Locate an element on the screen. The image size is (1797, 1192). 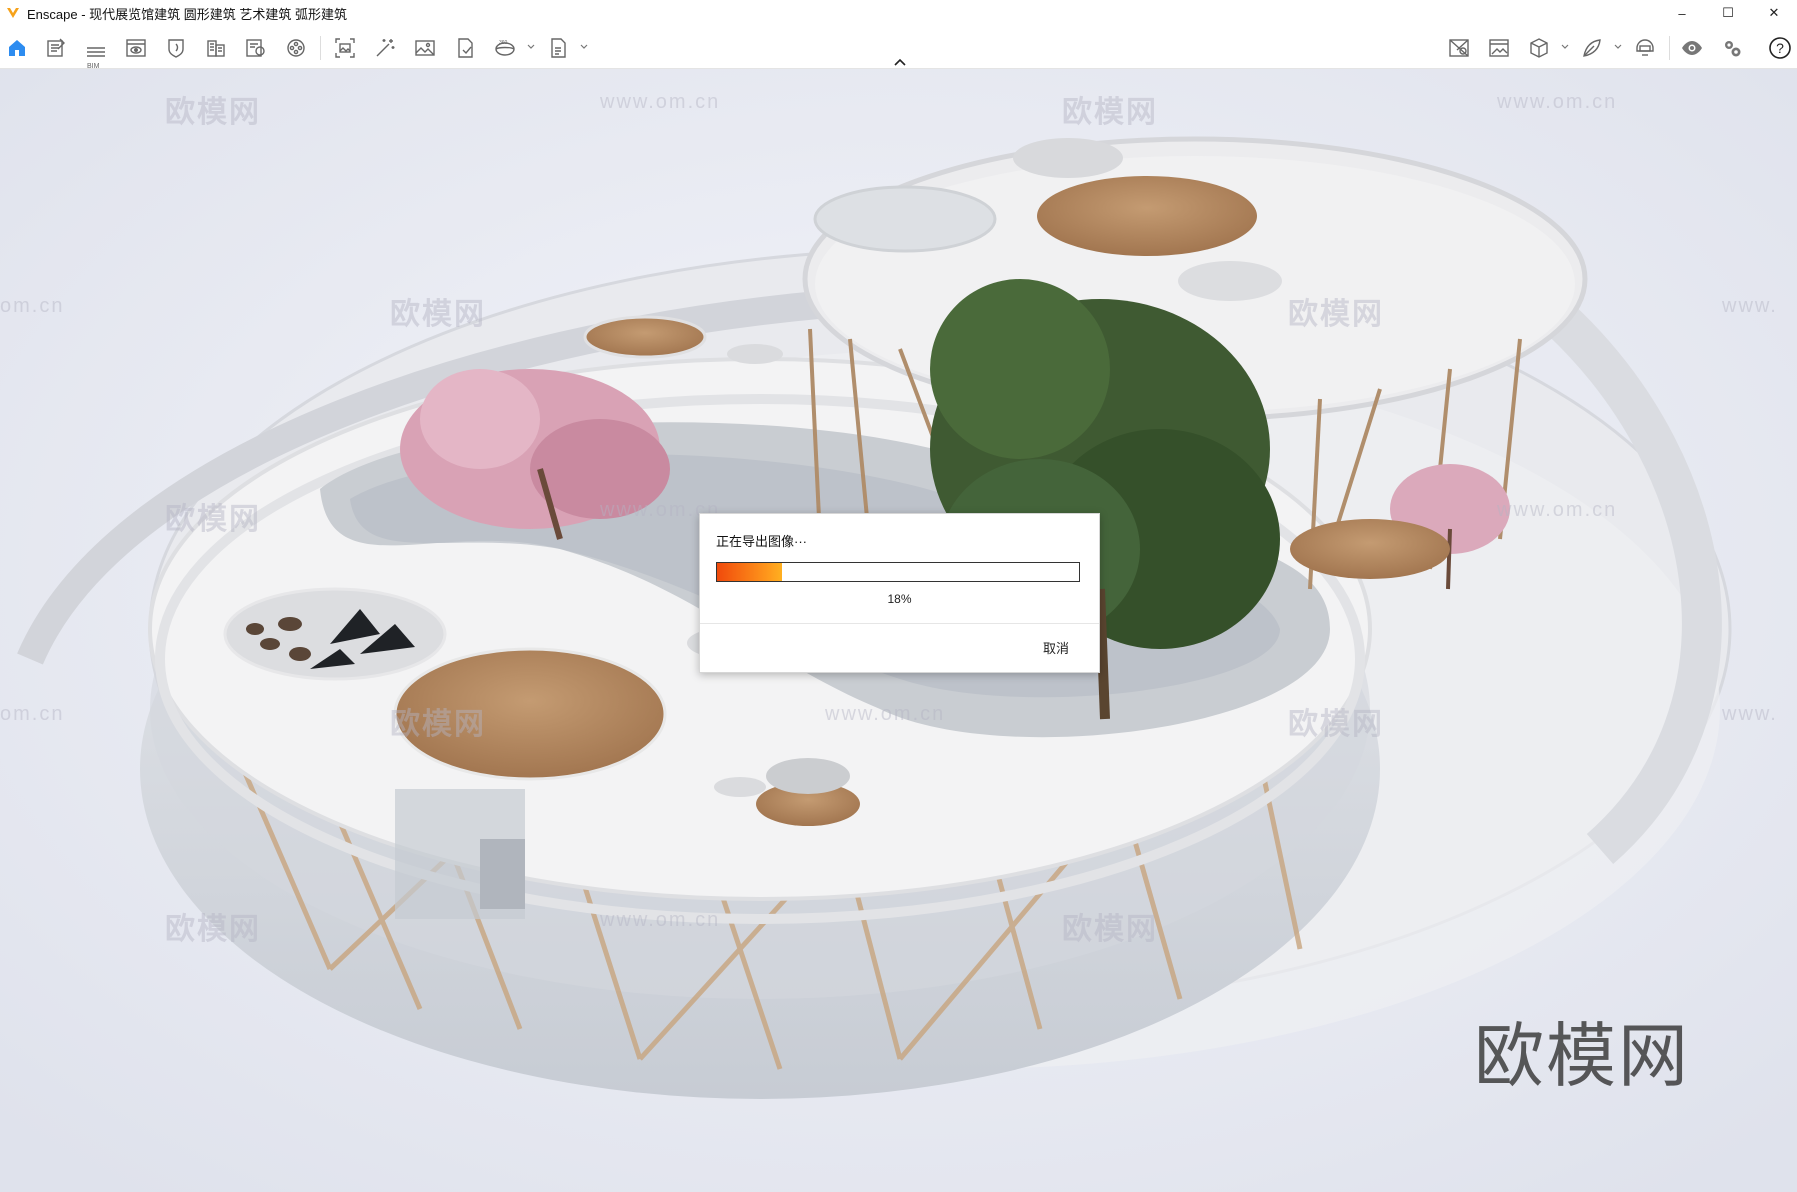
export-icon is located at coordinates (465, 48).